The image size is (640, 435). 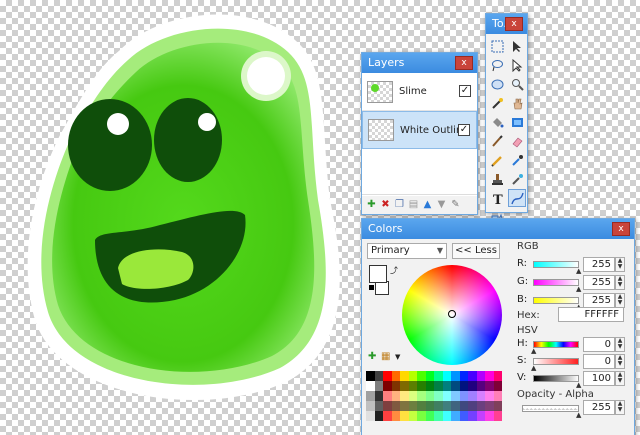 I want to click on saturation-spinner: ▲ ▼, so click(x=620, y=361).